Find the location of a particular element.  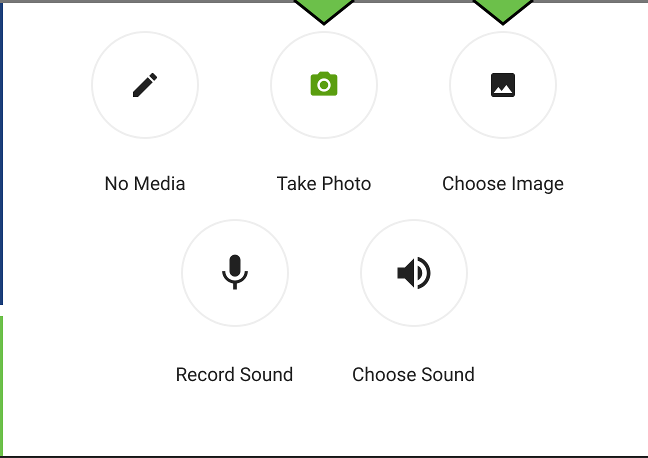

option-label: No Media is located at coordinates (145, 184).